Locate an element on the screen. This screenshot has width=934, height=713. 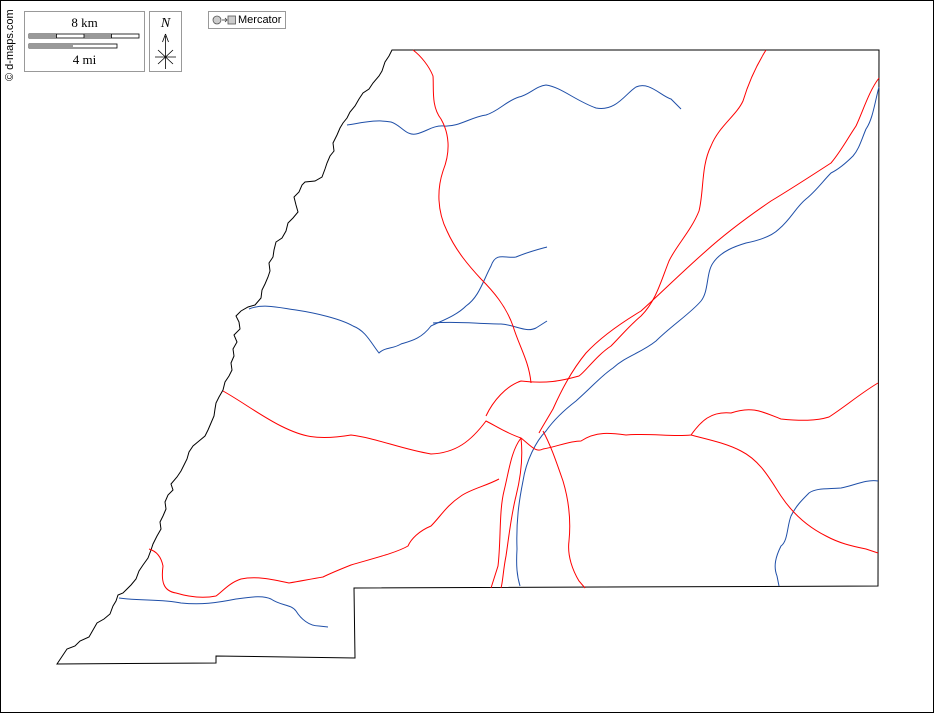
road-east-southeast is located at coordinates (784, 494).